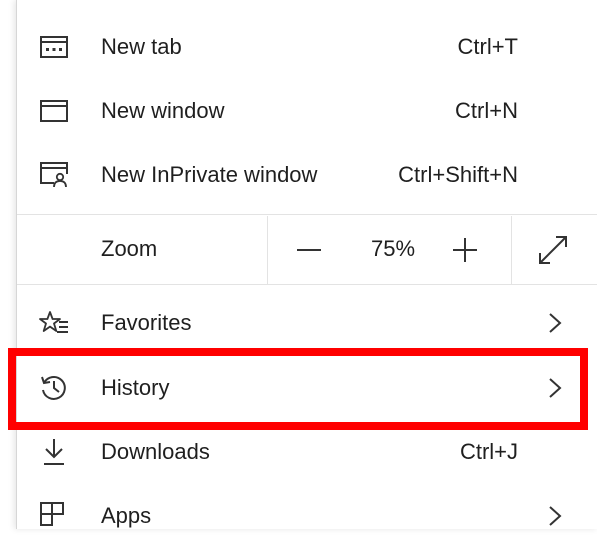 Image resolution: width=597 pixels, height=548 pixels. Describe the element at coordinates (141, 46) in the screenshot. I see `new-tab-label: New tab` at that location.